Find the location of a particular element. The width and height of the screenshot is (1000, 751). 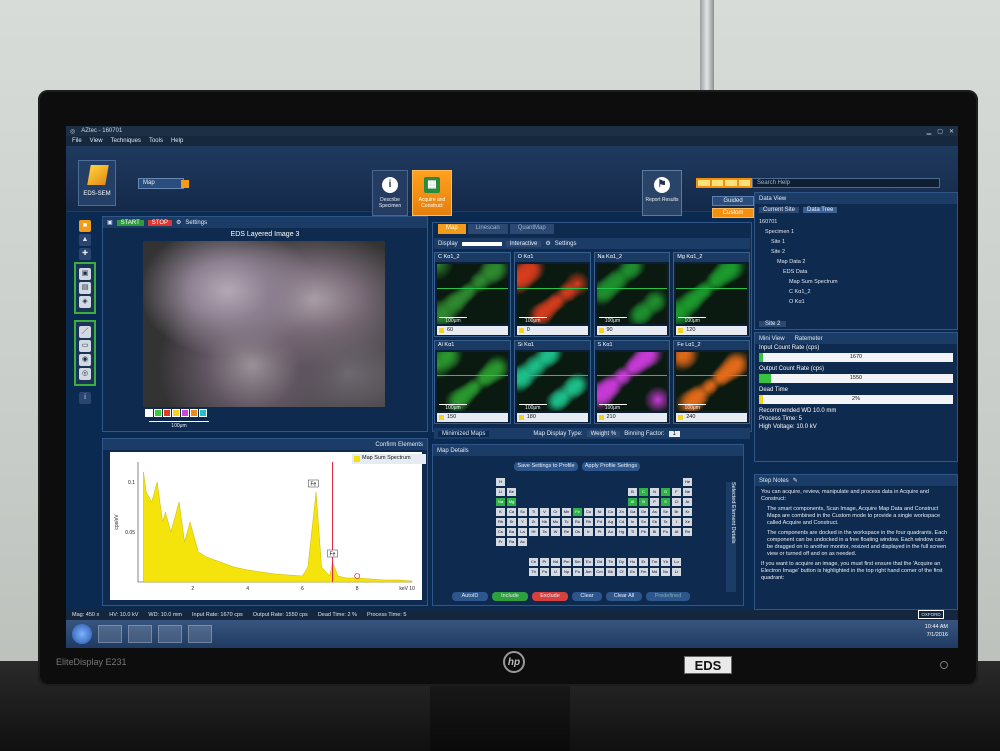

periodic-element: W is located at coordinates (555, 532).